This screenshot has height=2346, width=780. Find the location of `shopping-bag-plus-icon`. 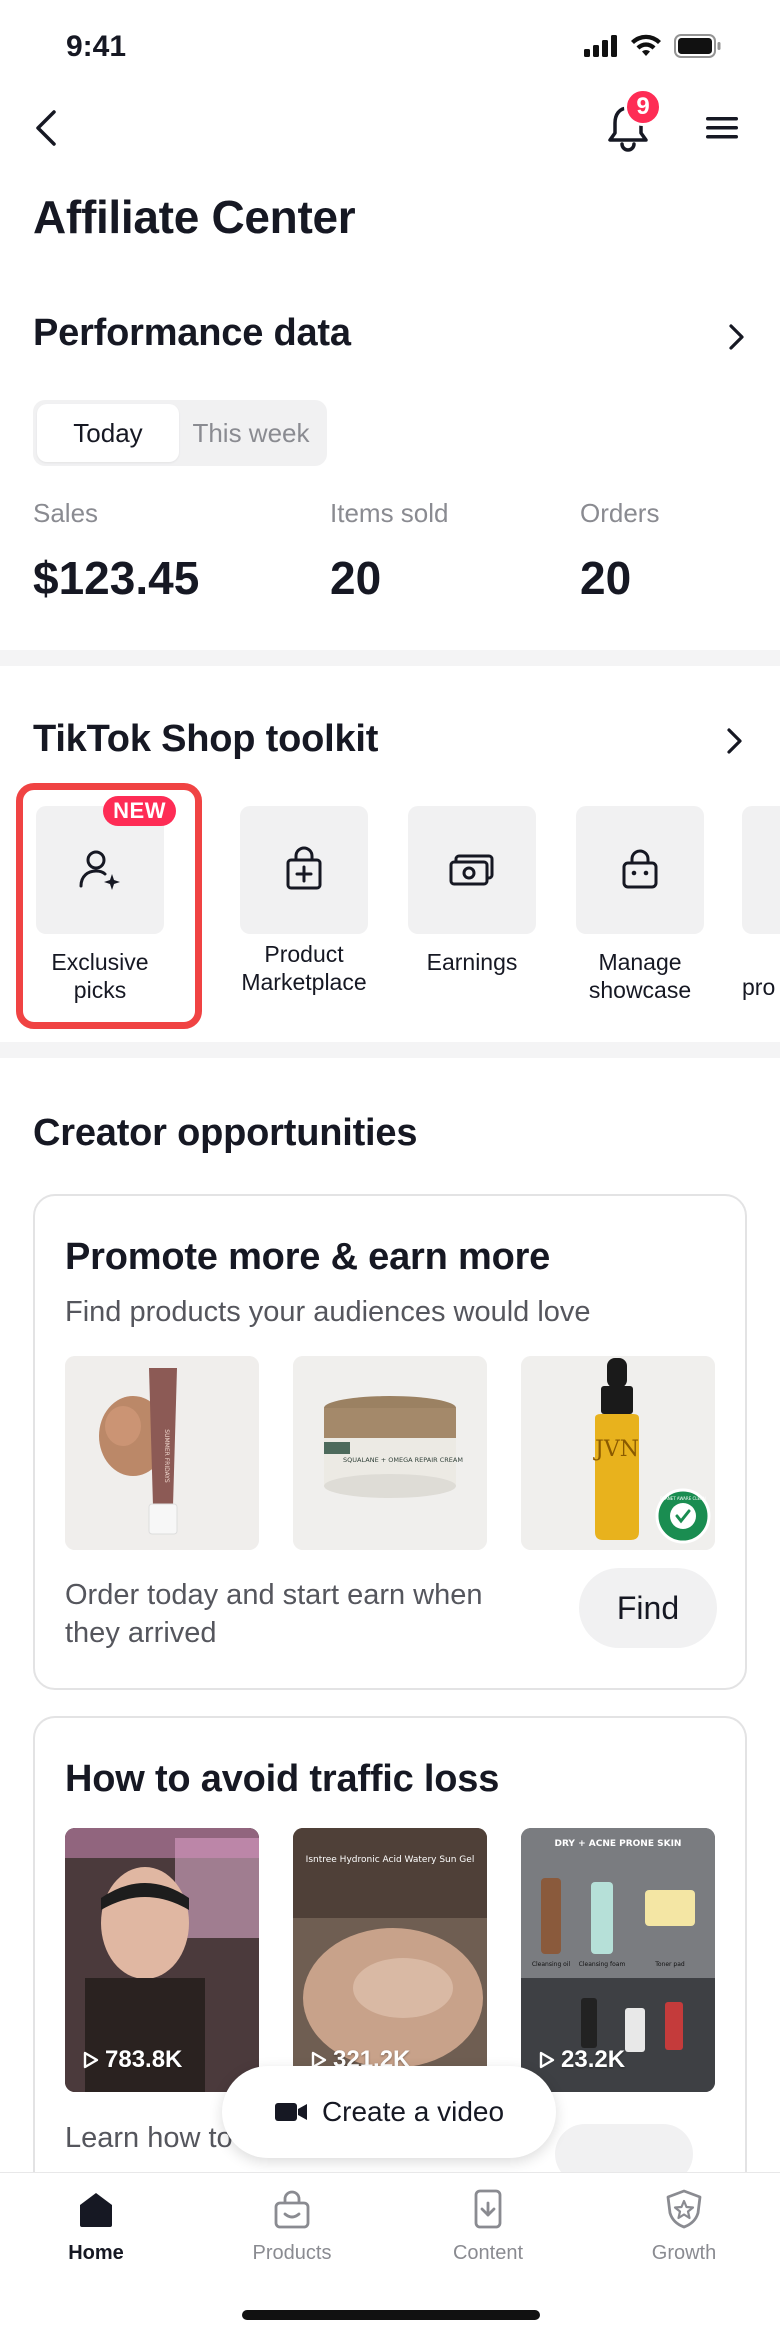

shopping-bag-plus-icon is located at coordinates (304, 868).